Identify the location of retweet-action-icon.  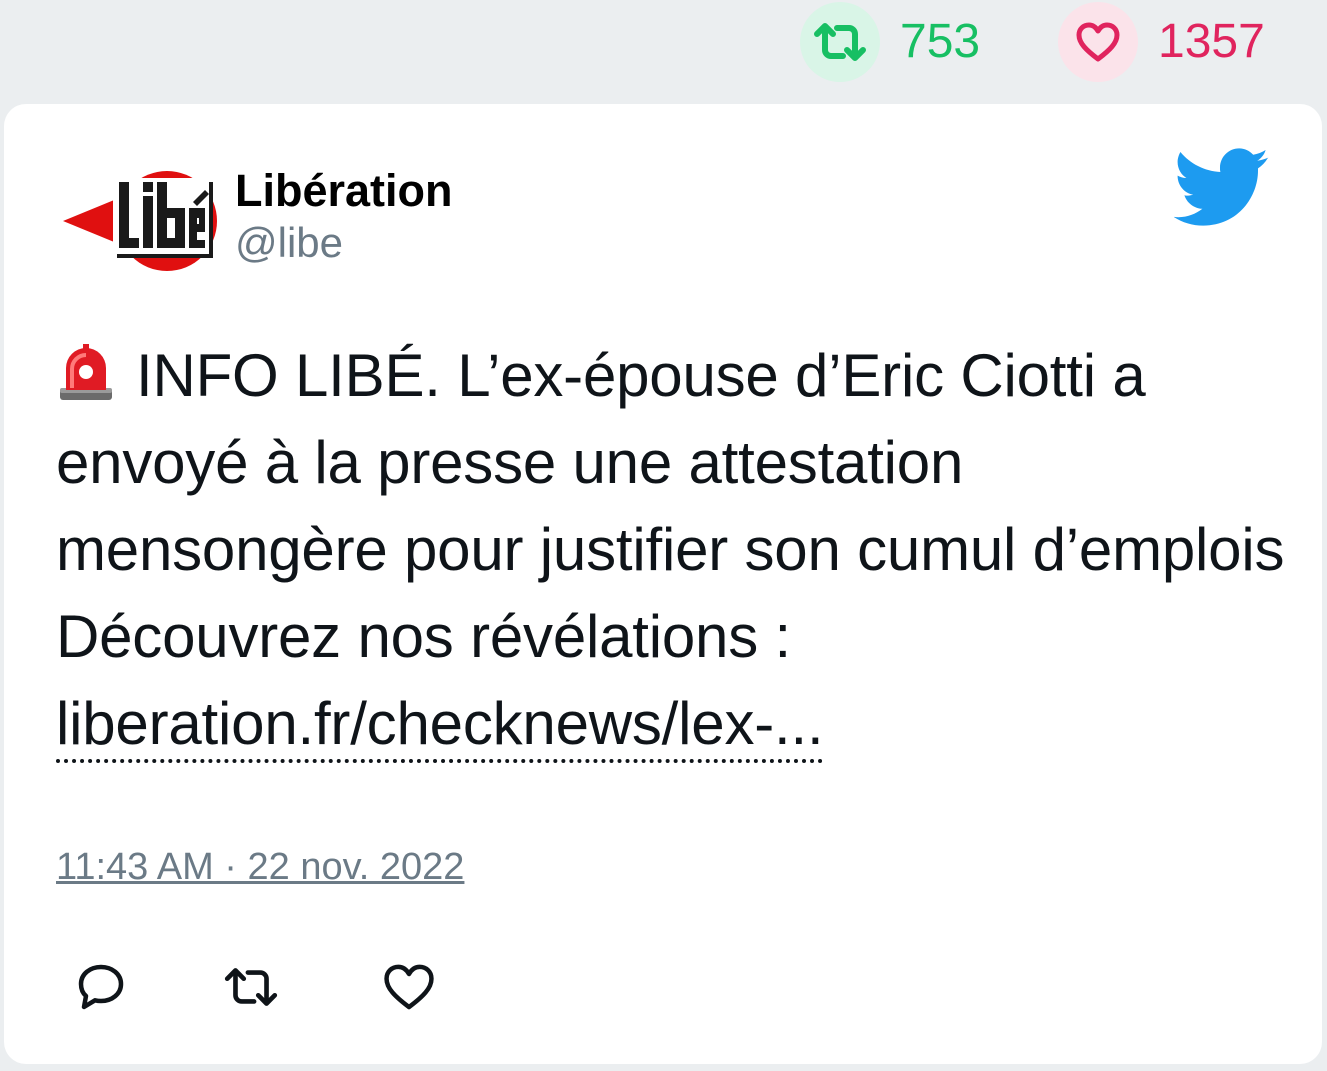
(251, 989).